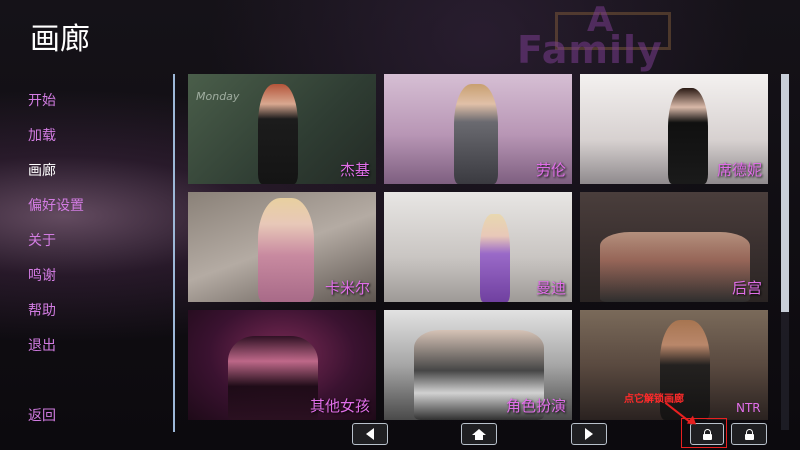  I want to click on gallery-tile-sydney: 席德妮, so click(674, 129).